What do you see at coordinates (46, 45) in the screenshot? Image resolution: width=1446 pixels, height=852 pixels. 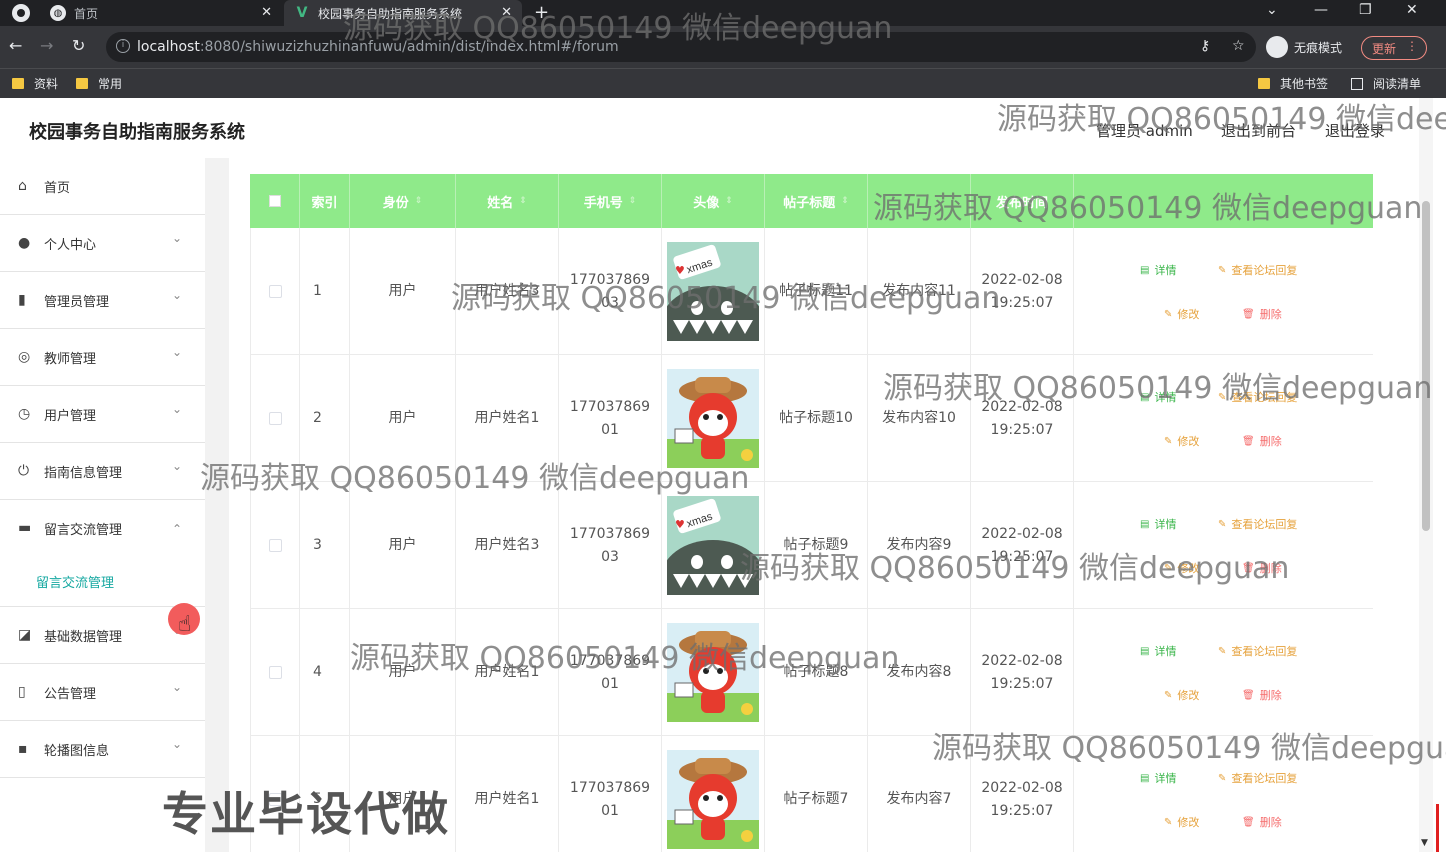 I see `forward-button: →` at bounding box center [46, 45].